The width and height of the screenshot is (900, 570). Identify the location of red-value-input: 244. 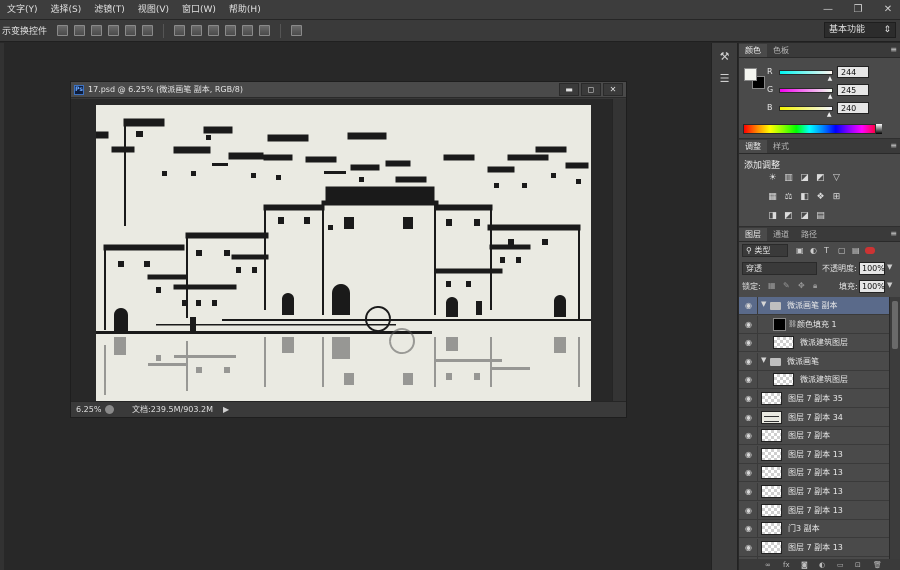
(853, 72).